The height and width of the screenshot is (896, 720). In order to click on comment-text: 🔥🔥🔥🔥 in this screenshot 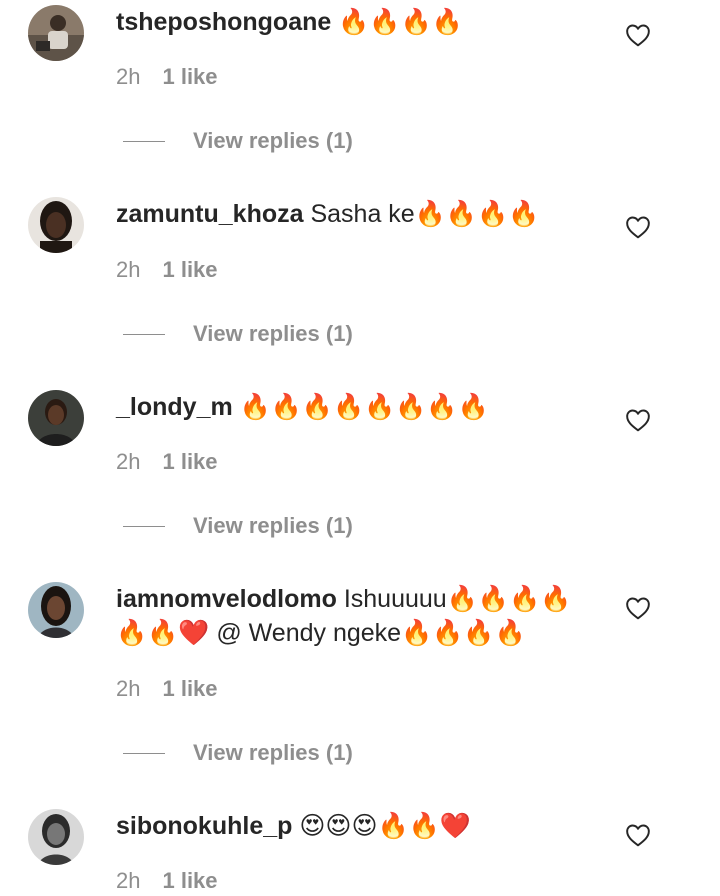, I will do `click(397, 22)`.